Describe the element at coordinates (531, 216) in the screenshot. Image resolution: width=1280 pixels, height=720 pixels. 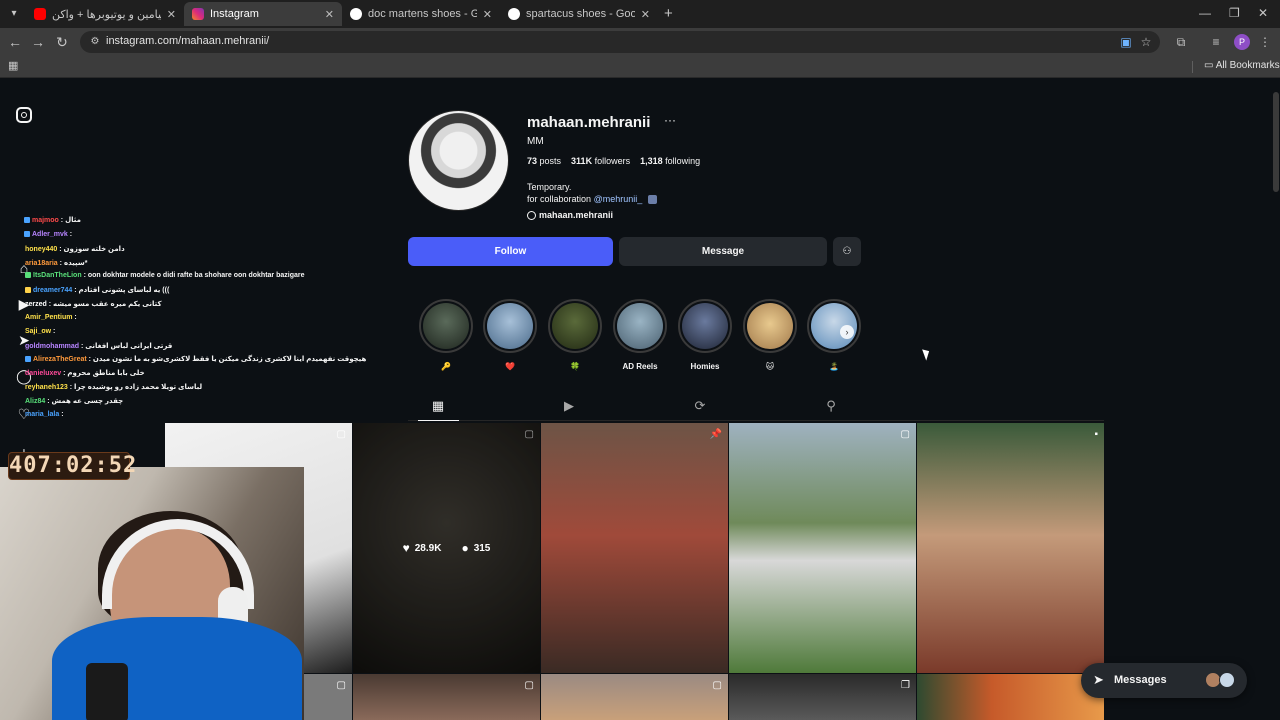
I see `threads-icon` at that location.